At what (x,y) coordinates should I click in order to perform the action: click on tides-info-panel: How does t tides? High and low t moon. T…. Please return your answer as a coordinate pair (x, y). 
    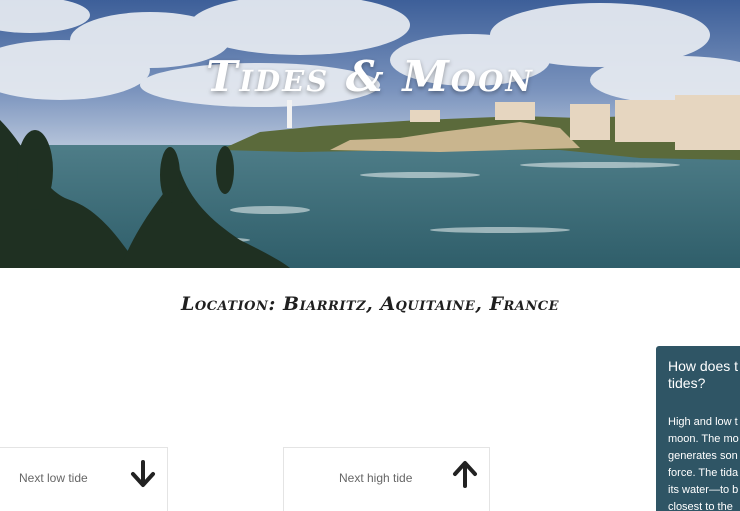
    Looking at the image, I should click on (698, 428).